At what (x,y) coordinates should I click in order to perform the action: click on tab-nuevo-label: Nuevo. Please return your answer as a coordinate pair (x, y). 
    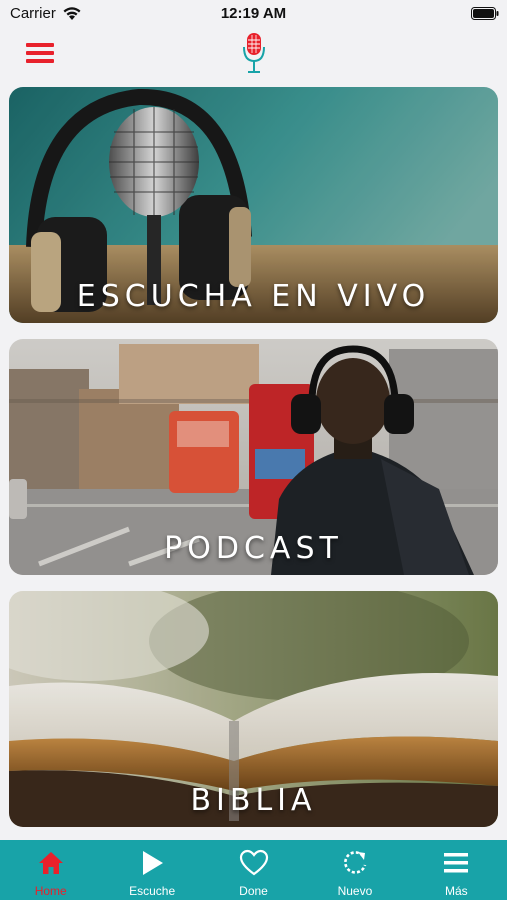
    Looking at the image, I should click on (355, 891).